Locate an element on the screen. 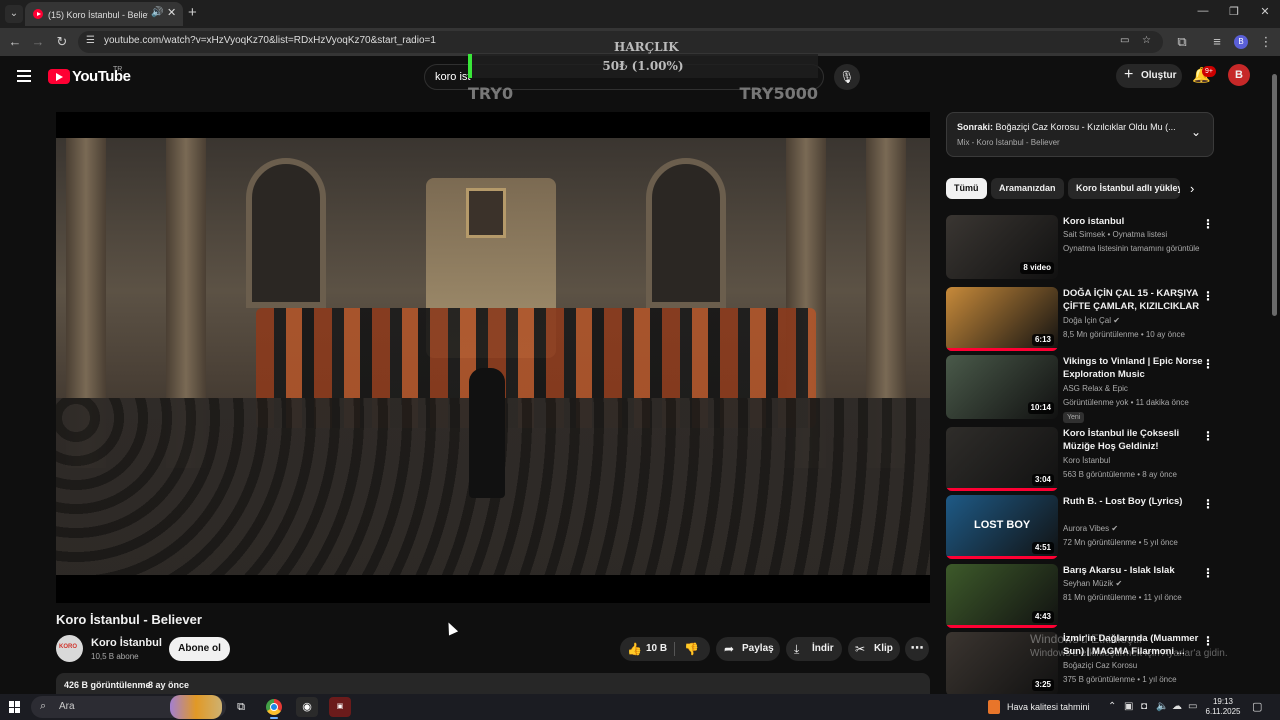 This screenshot has height=720, width=1280. video-thumbnail: 8 video is located at coordinates (1002, 247).